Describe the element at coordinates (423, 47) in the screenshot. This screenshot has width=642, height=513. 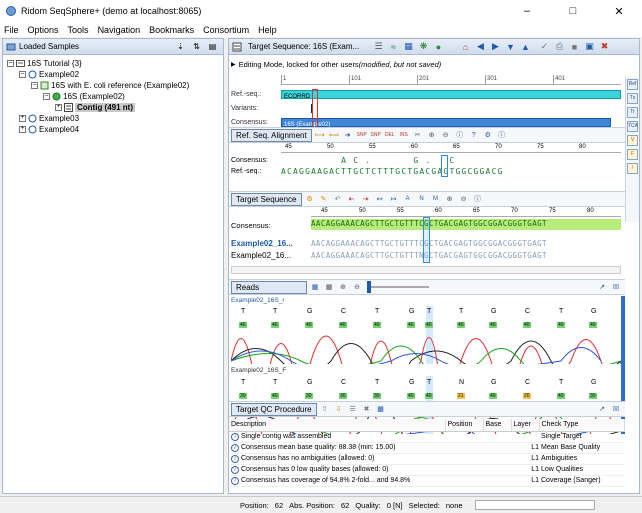
I see `dna-icon: ❋` at that location.